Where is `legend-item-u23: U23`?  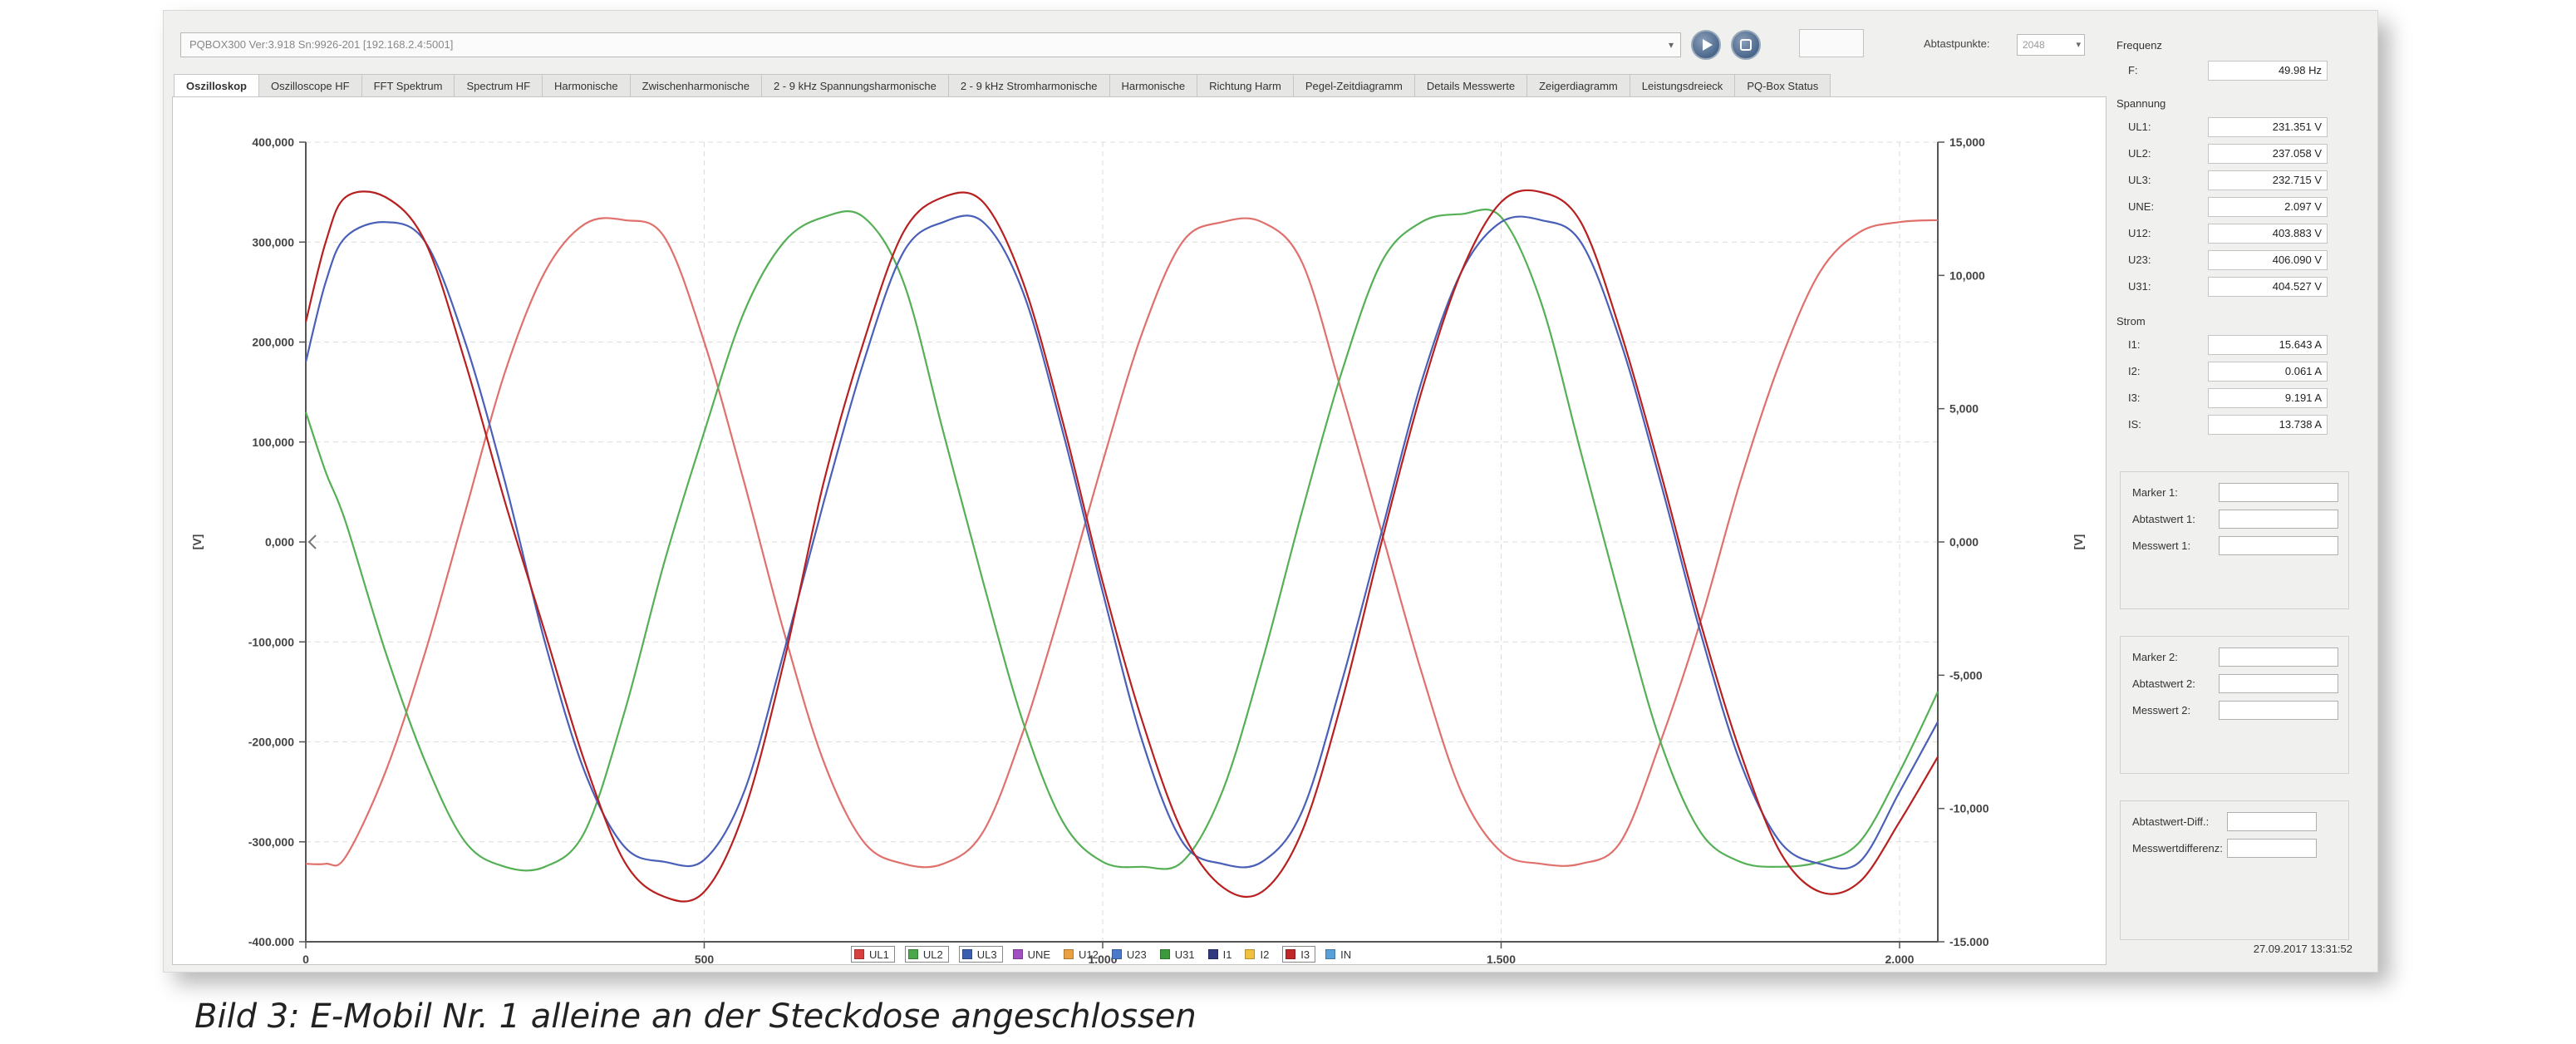 legend-item-u23: U23 is located at coordinates (1129, 954).